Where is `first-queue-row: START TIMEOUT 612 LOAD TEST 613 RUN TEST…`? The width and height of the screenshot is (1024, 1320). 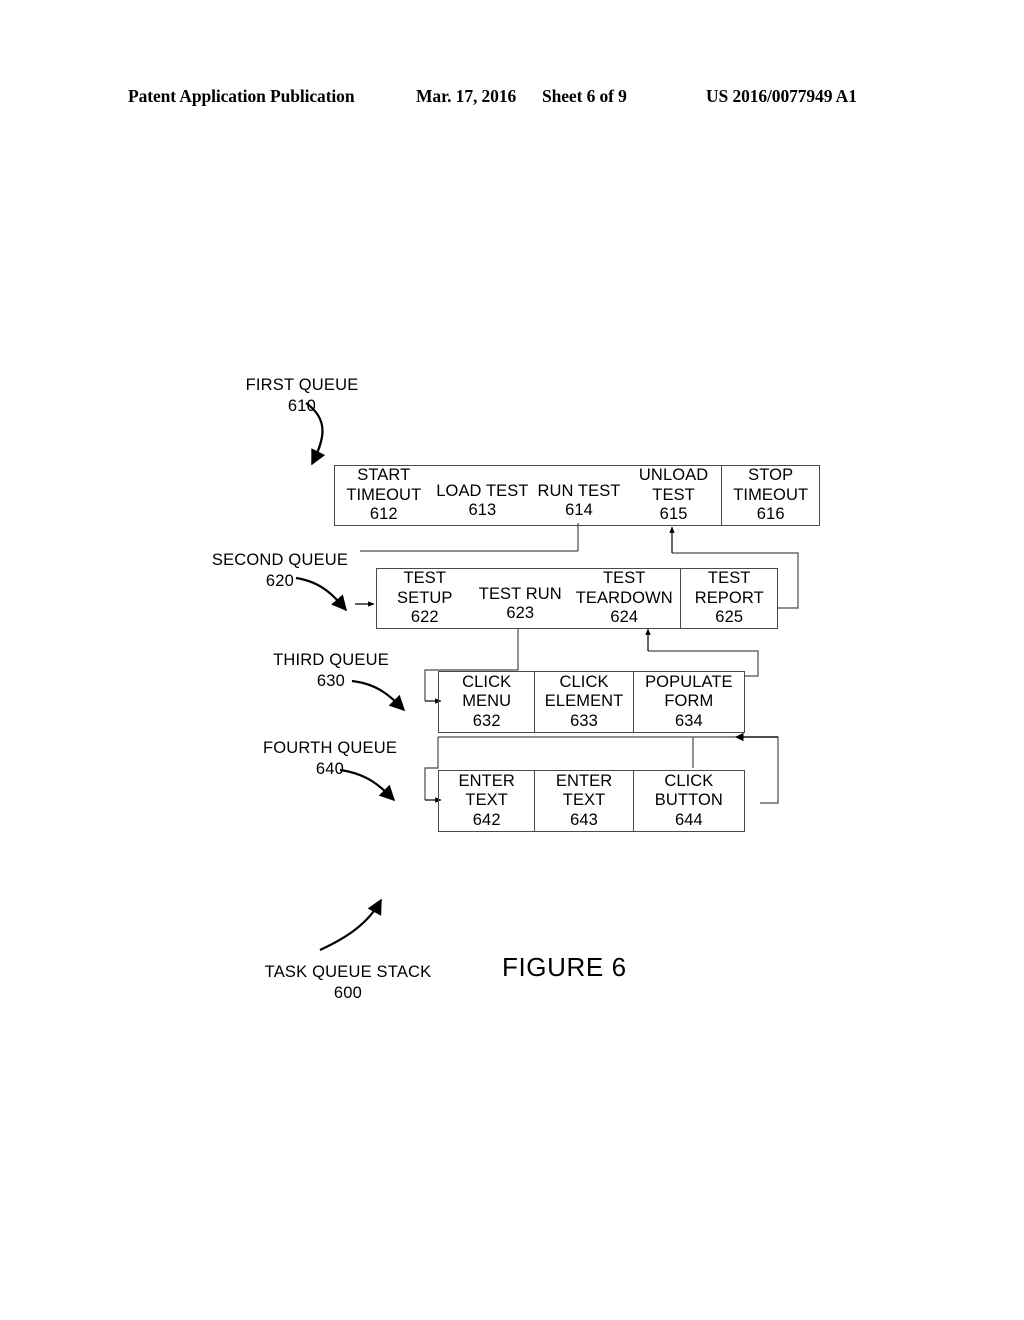 first-queue-row: START TIMEOUT 612 LOAD TEST 613 RUN TEST… is located at coordinates (577, 495).